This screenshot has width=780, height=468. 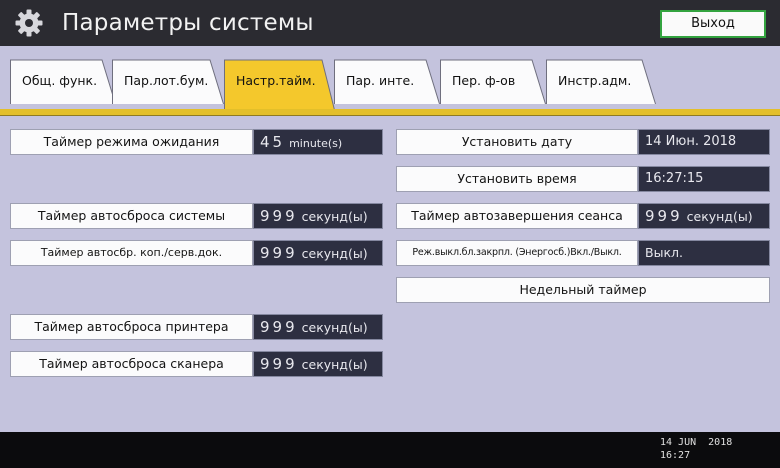 What do you see at coordinates (63, 81) in the screenshot?
I see `tab-general-features: Общ. функ.` at bounding box center [63, 81].